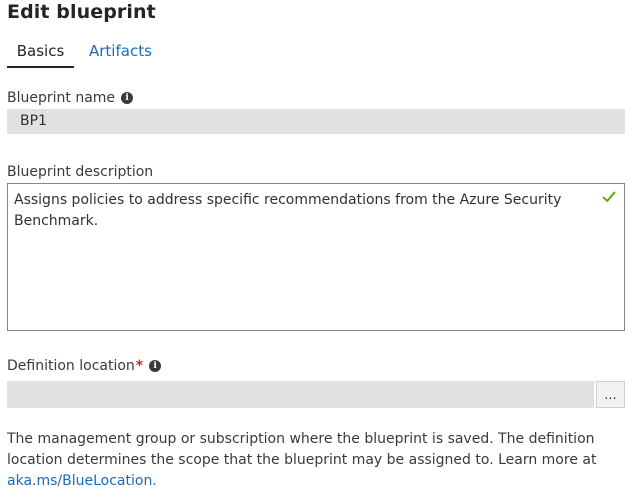 This screenshot has height=499, width=637. What do you see at coordinates (82, 481) in the screenshot?
I see `learn-more-link: aka.ms/BlueLocation.` at bounding box center [82, 481].